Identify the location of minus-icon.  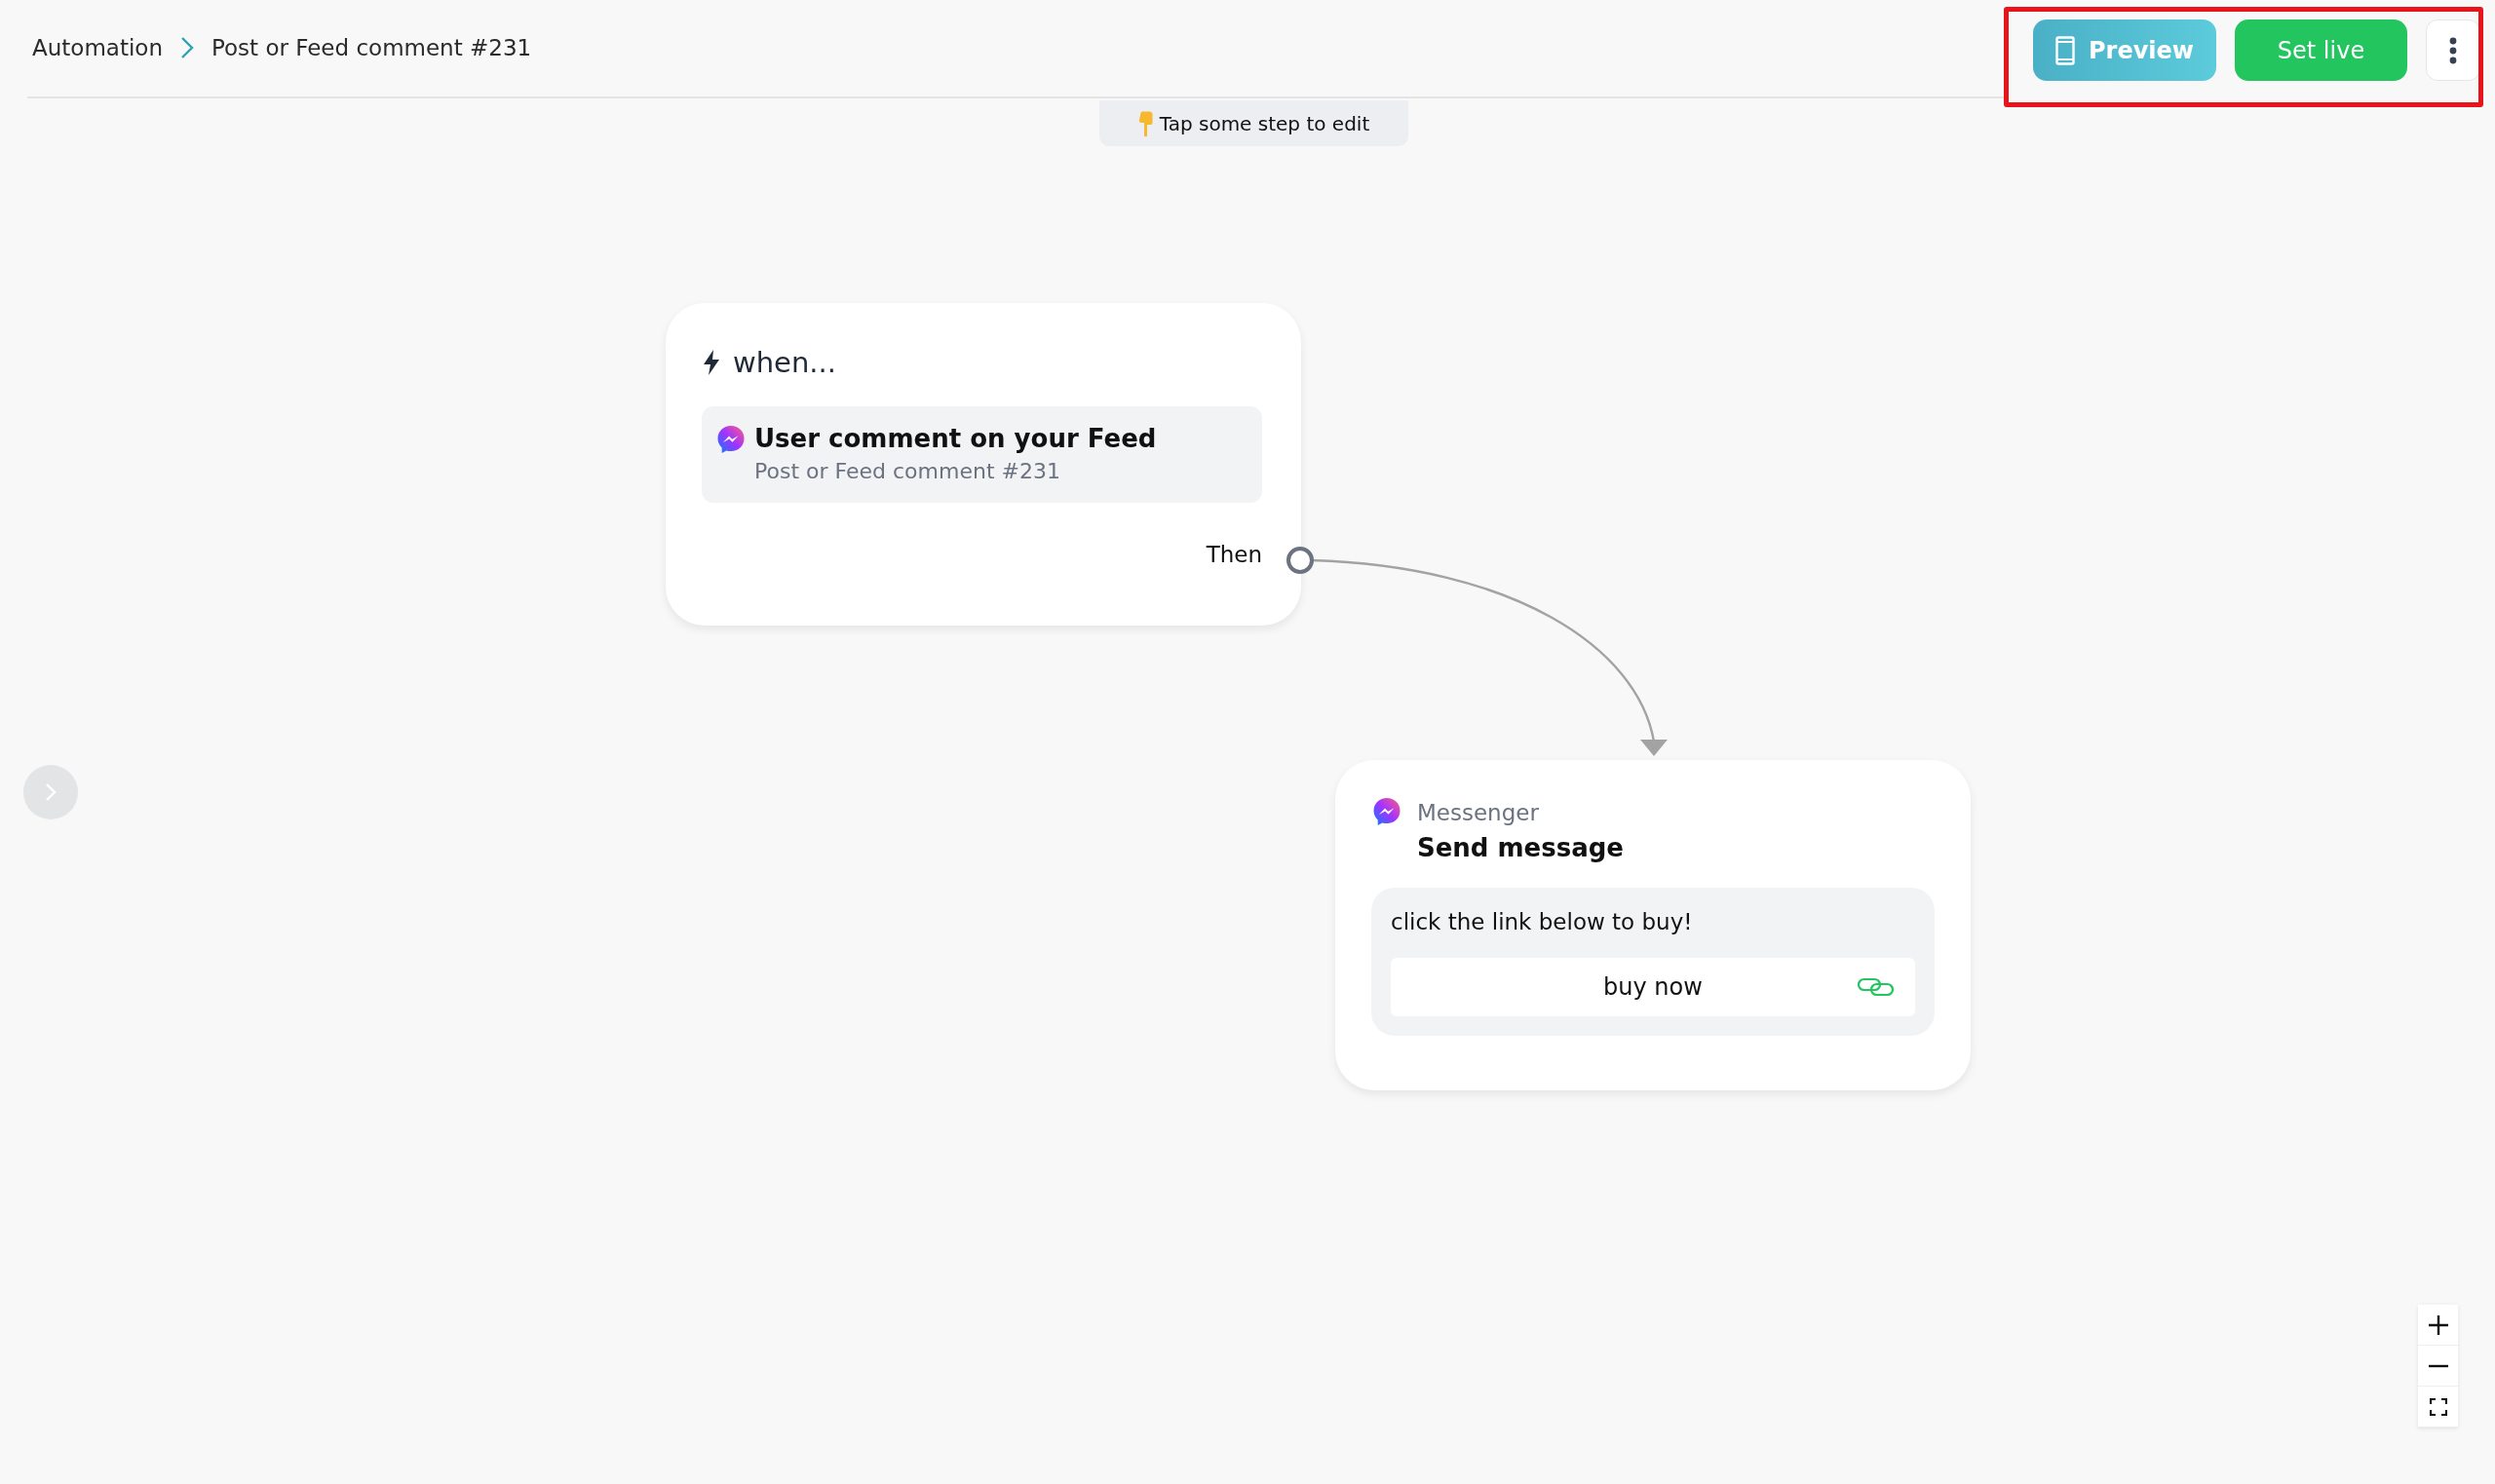
(2438, 1365).